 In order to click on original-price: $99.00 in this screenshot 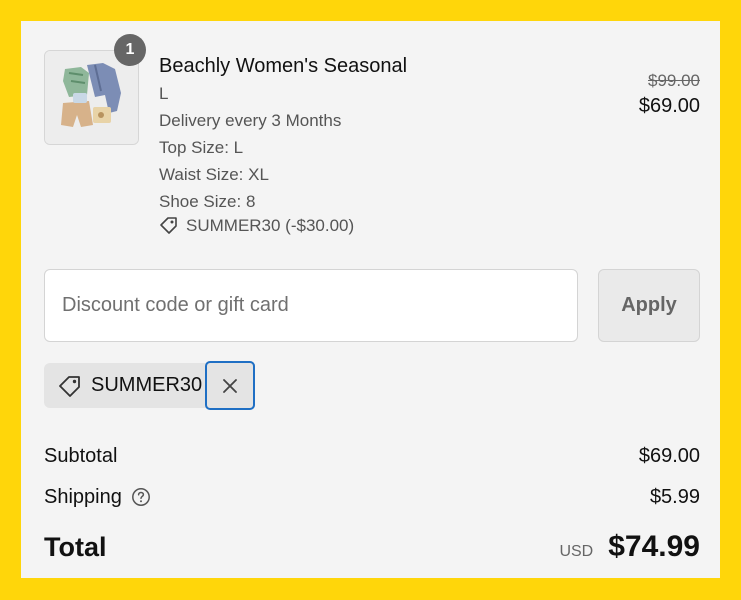, I will do `click(674, 80)`.